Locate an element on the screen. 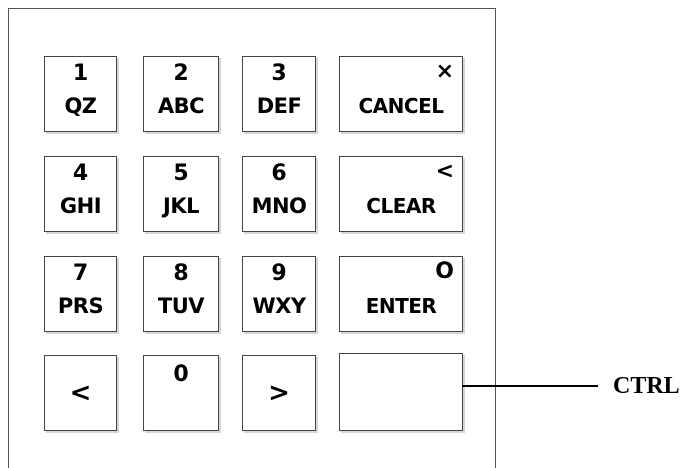 The width and height of the screenshot is (699, 468). ctrl-callout-label: CTRL is located at coordinates (646, 386).